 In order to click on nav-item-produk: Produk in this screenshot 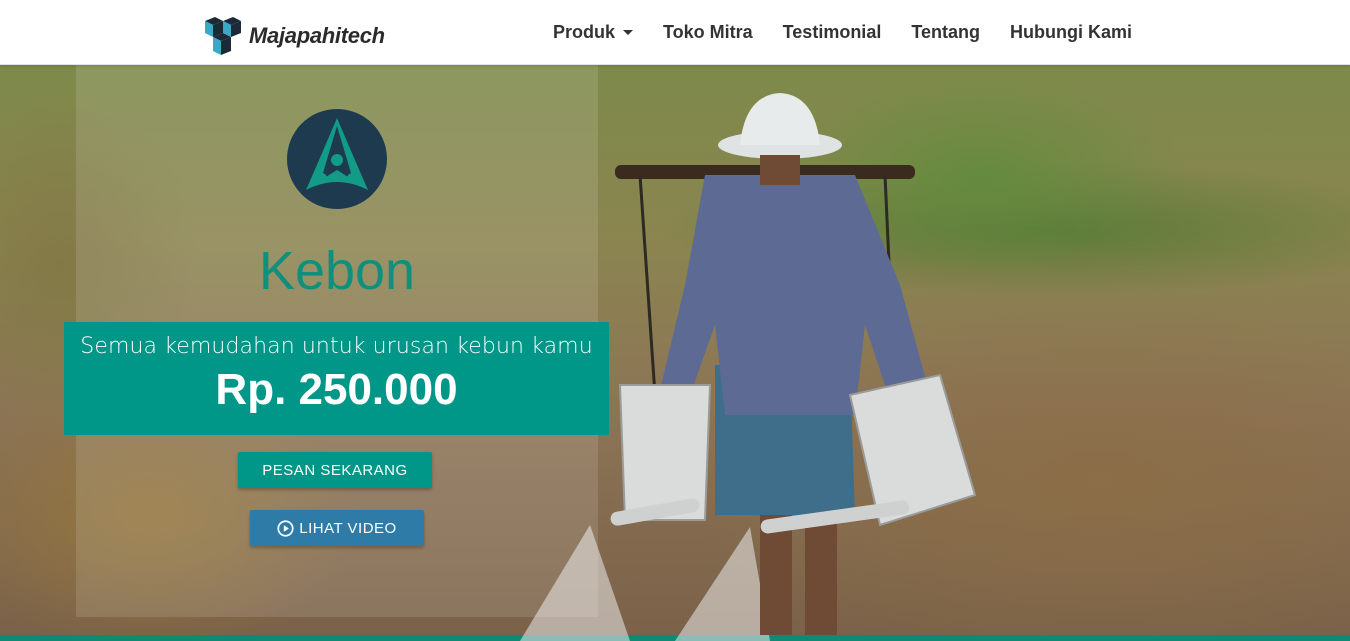, I will do `click(593, 32)`.